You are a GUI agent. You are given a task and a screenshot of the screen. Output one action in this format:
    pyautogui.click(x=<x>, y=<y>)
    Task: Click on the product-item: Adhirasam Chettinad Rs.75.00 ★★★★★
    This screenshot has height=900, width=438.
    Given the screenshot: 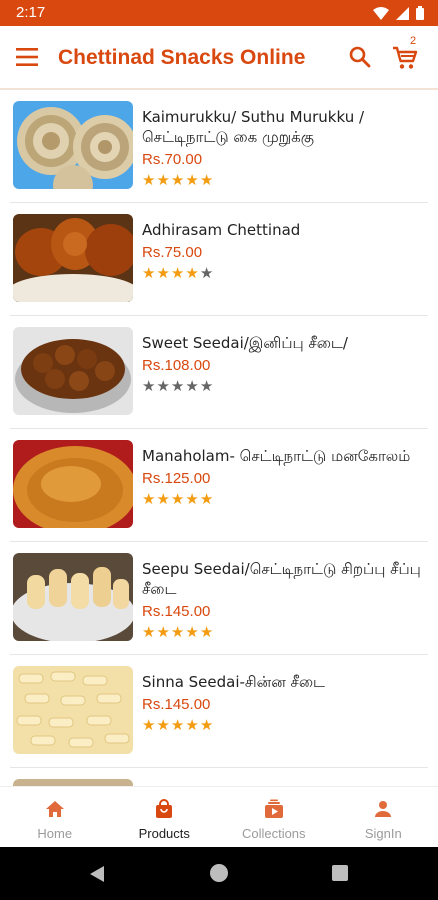 What is the action you would take?
    pyautogui.click(x=219, y=259)
    